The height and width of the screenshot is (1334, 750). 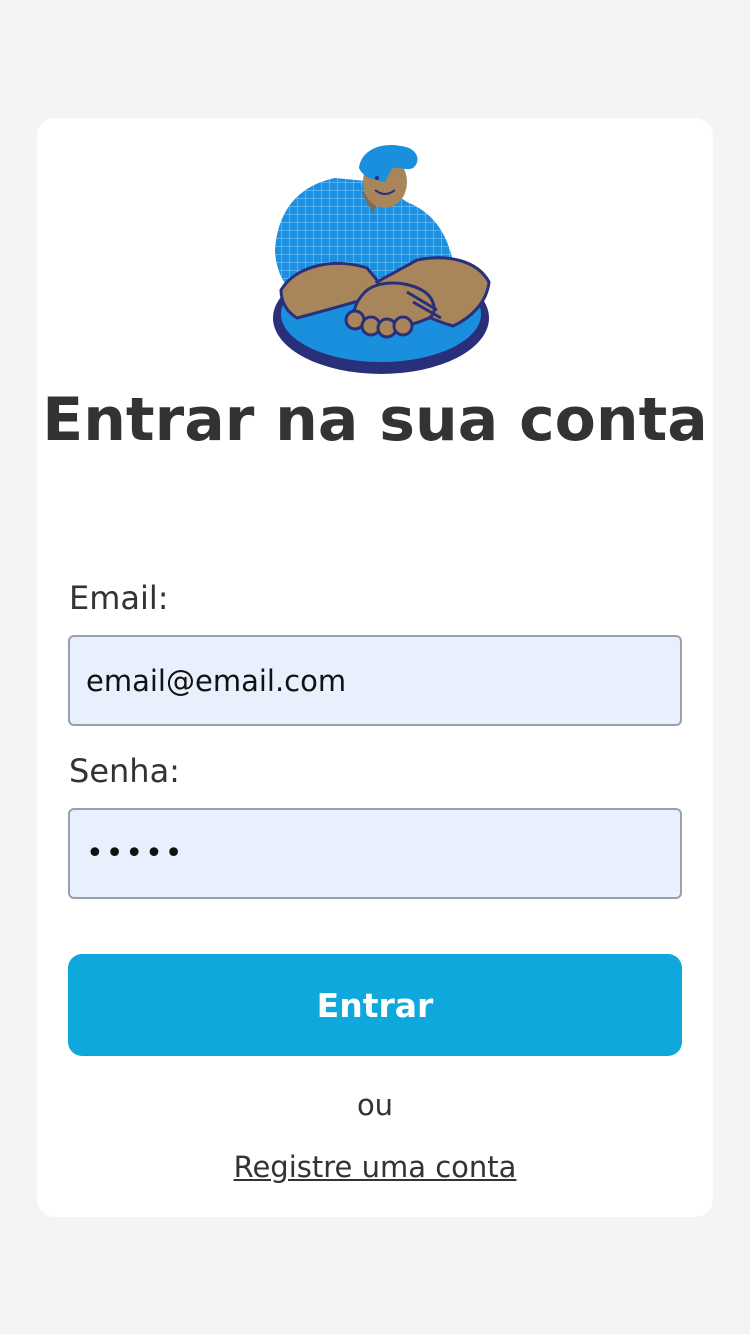 I want to click on register-link: Registre uma conta, so click(x=375, y=1167).